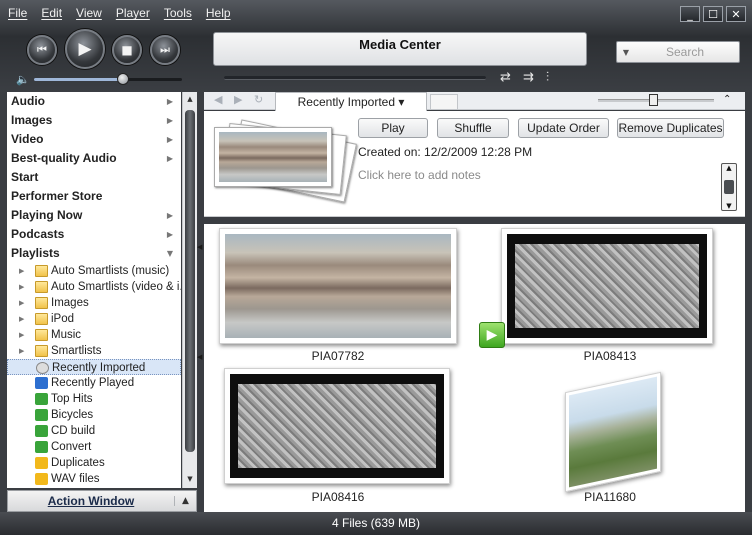  I want to click on play-button: Play, so click(393, 128).